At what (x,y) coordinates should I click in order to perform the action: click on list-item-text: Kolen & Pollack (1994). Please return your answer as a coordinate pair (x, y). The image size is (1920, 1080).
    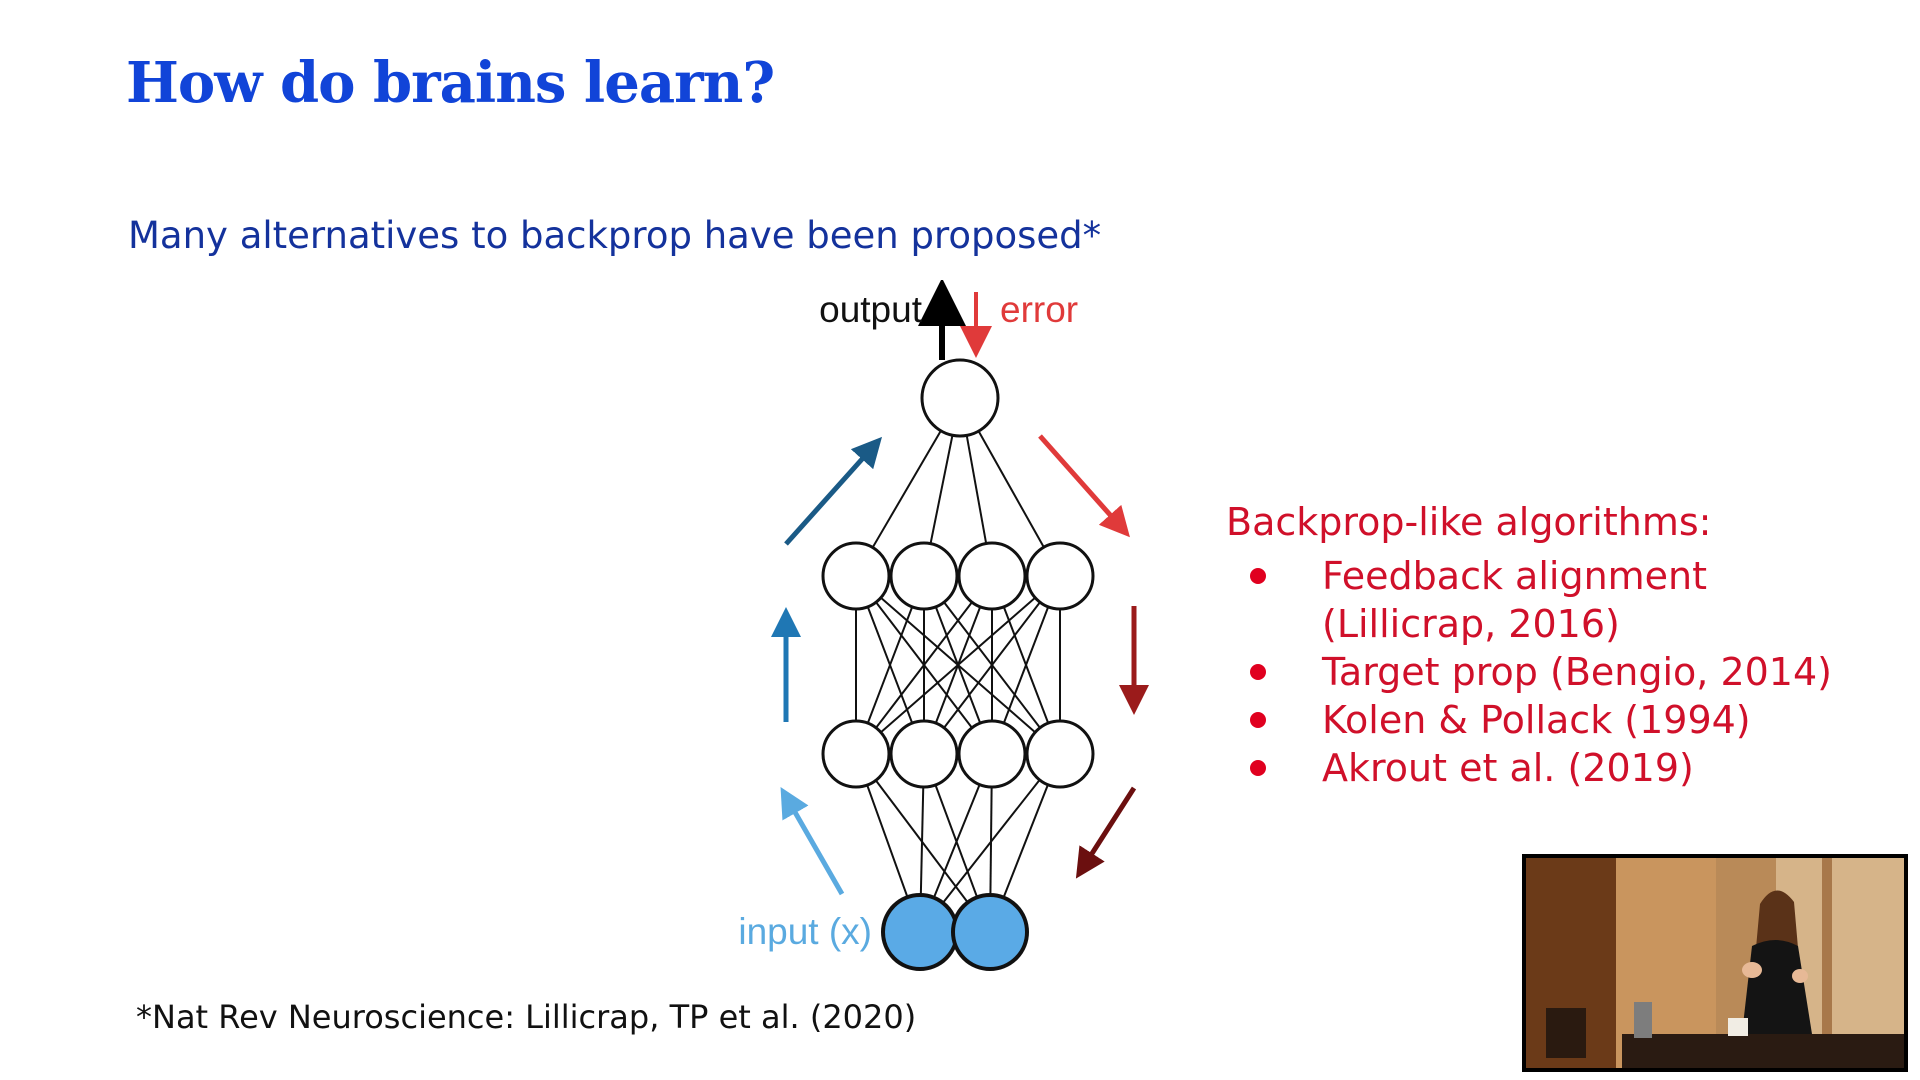
    Looking at the image, I should click on (1536, 720).